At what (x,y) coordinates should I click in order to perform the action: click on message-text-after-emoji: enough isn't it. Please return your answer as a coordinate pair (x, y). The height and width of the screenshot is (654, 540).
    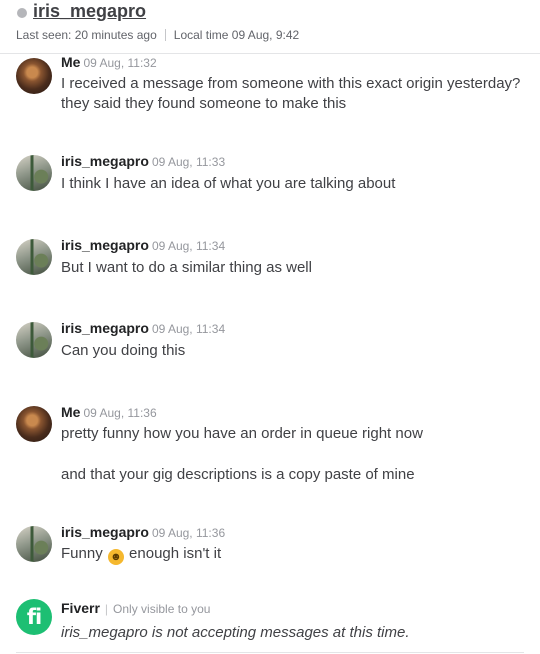
    Looking at the image, I should click on (175, 553).